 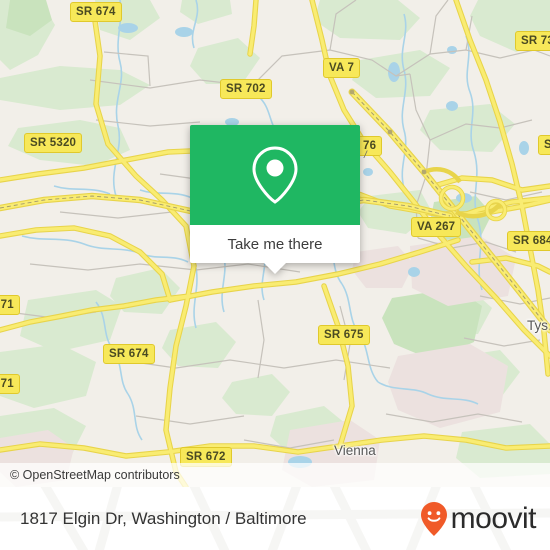 What do you see at coordinates (370, 146) in the screenshot?
I see `road-shield: 76` at bounding box center [370, 146].